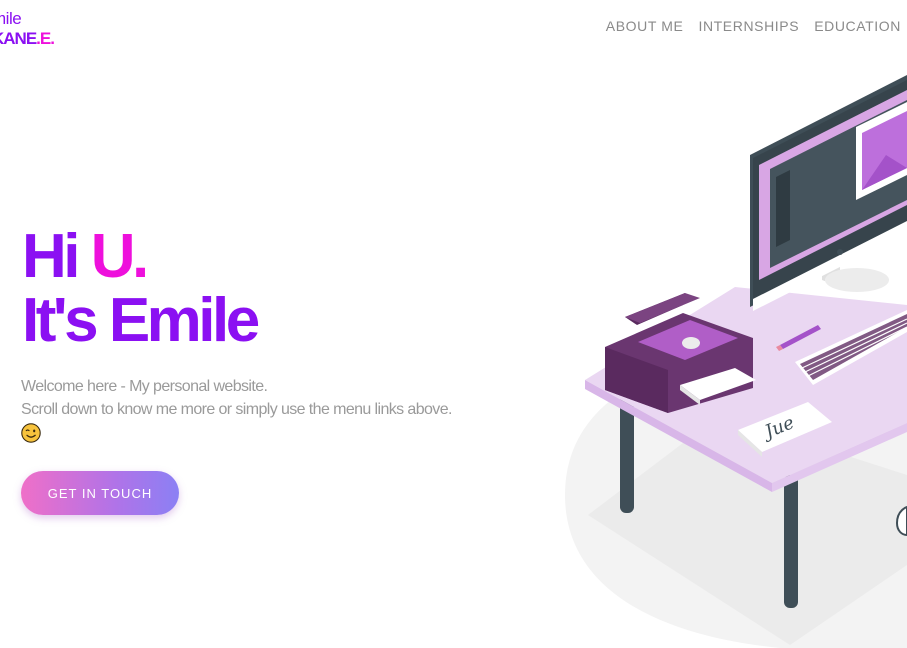 The image size is (907, 648). What do you see at coordinates (31, 433) in the screenshot?
I see `winking-face-icon` at bounding box center [31, 433].